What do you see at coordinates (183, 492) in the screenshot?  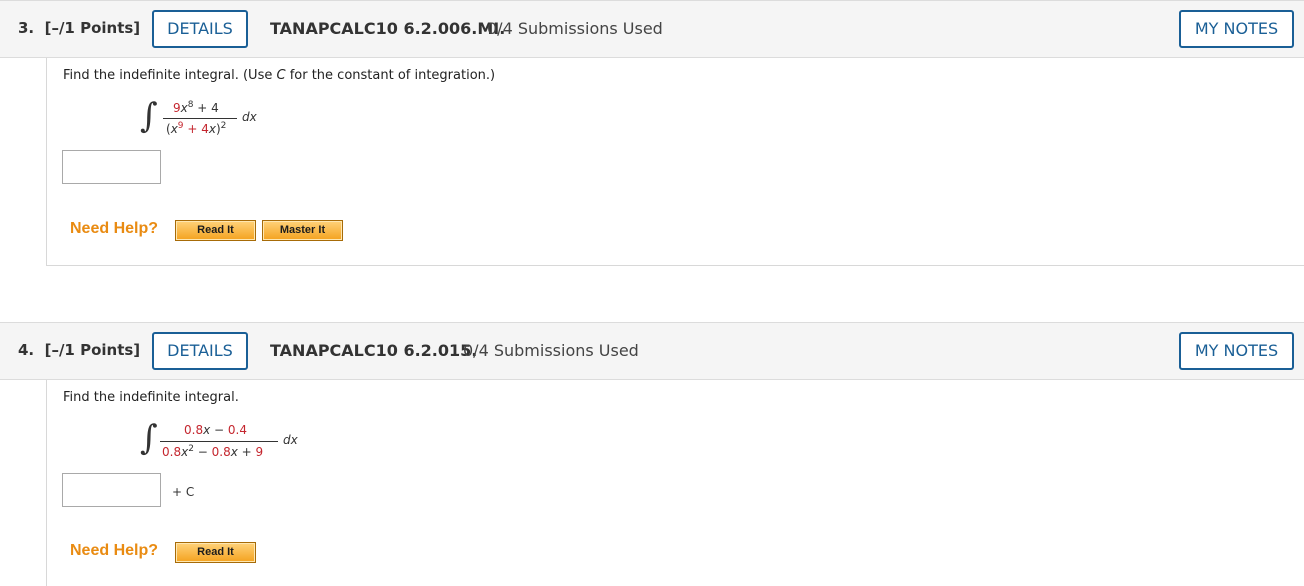 I see `plus-constant: + C` at bounding box center [183, 492].